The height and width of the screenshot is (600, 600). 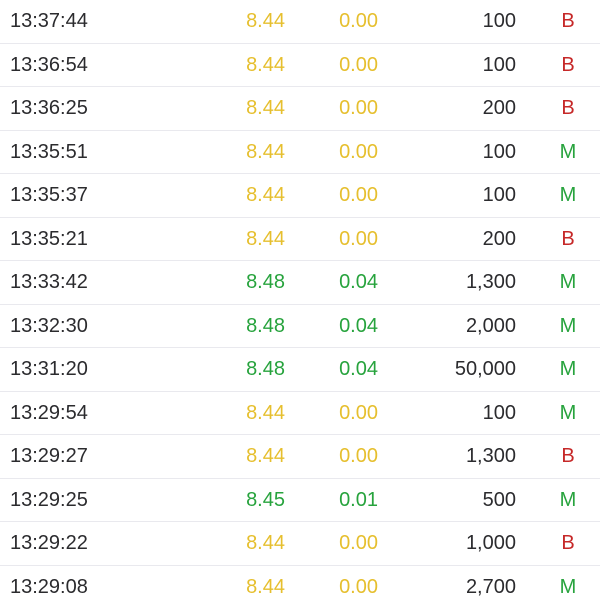 I want to click on trade-time: 13:31:20, so click(x=49, y=369).